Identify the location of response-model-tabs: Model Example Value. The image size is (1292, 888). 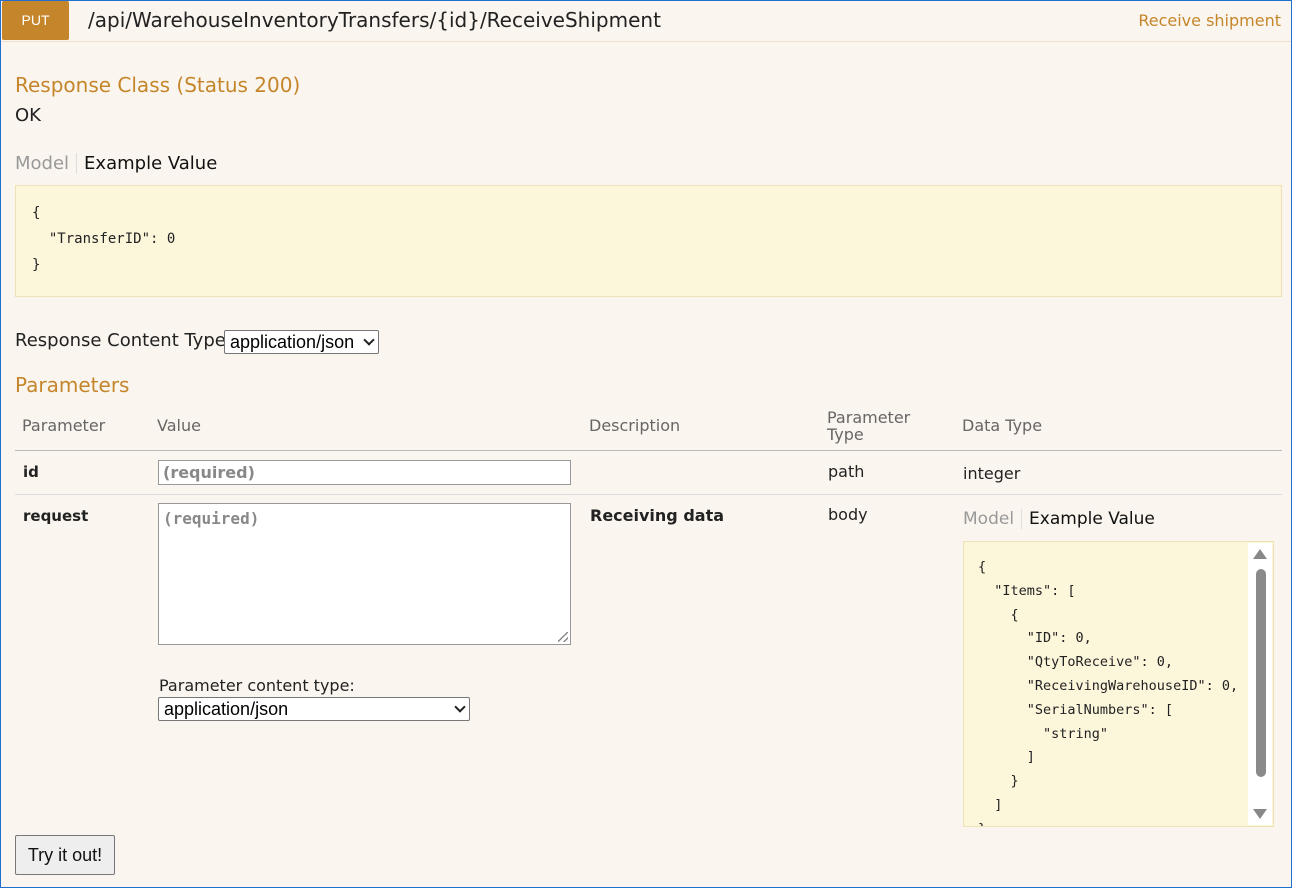
(116, 163).